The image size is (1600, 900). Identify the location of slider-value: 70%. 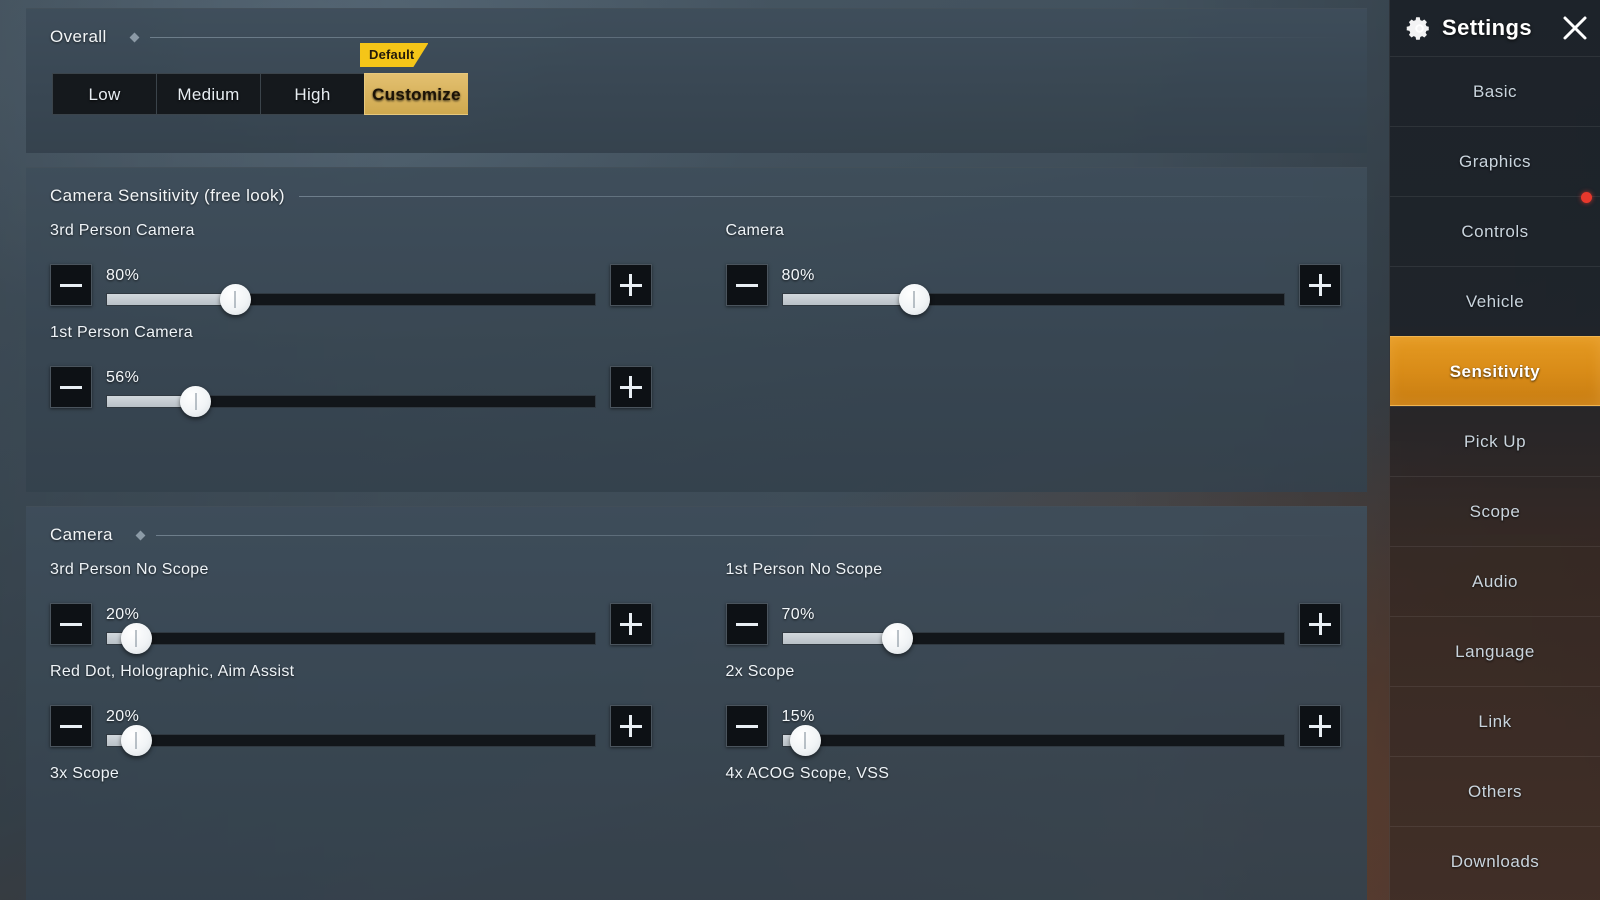
(798, 614).